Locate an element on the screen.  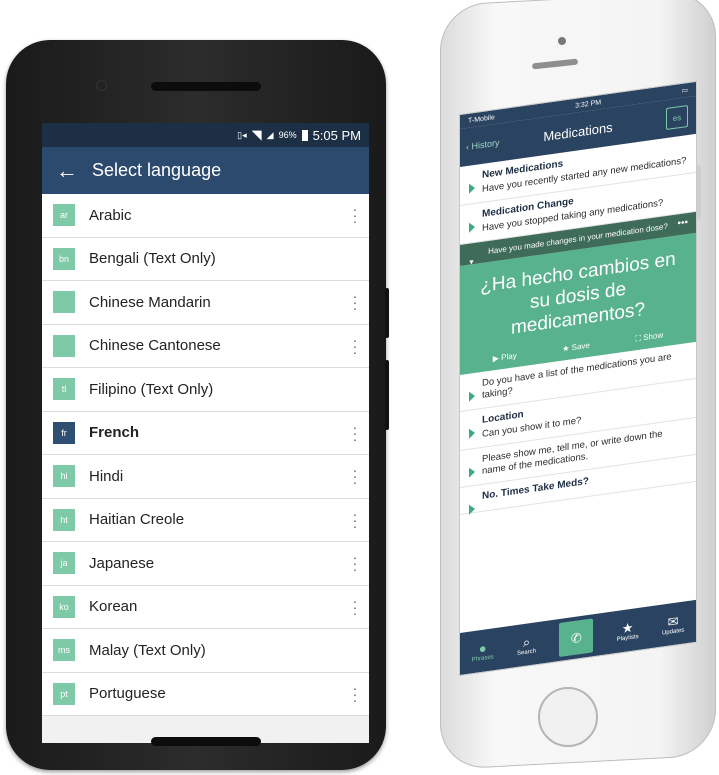
save-label: Save is located at coordinates (580, 346).